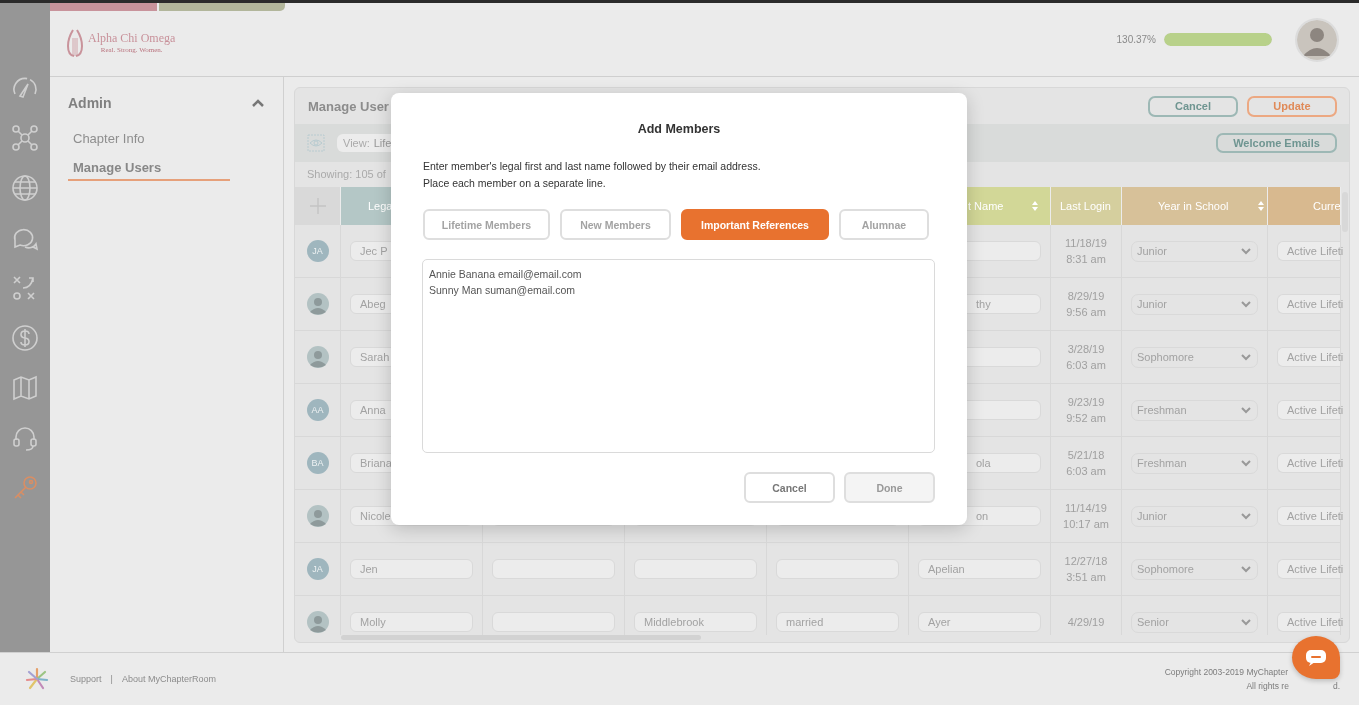  What do you see at coordinates (149, 170) in the screenshot?
I see `sidebar-item: Manage Users` at bounding box center [149, 170].